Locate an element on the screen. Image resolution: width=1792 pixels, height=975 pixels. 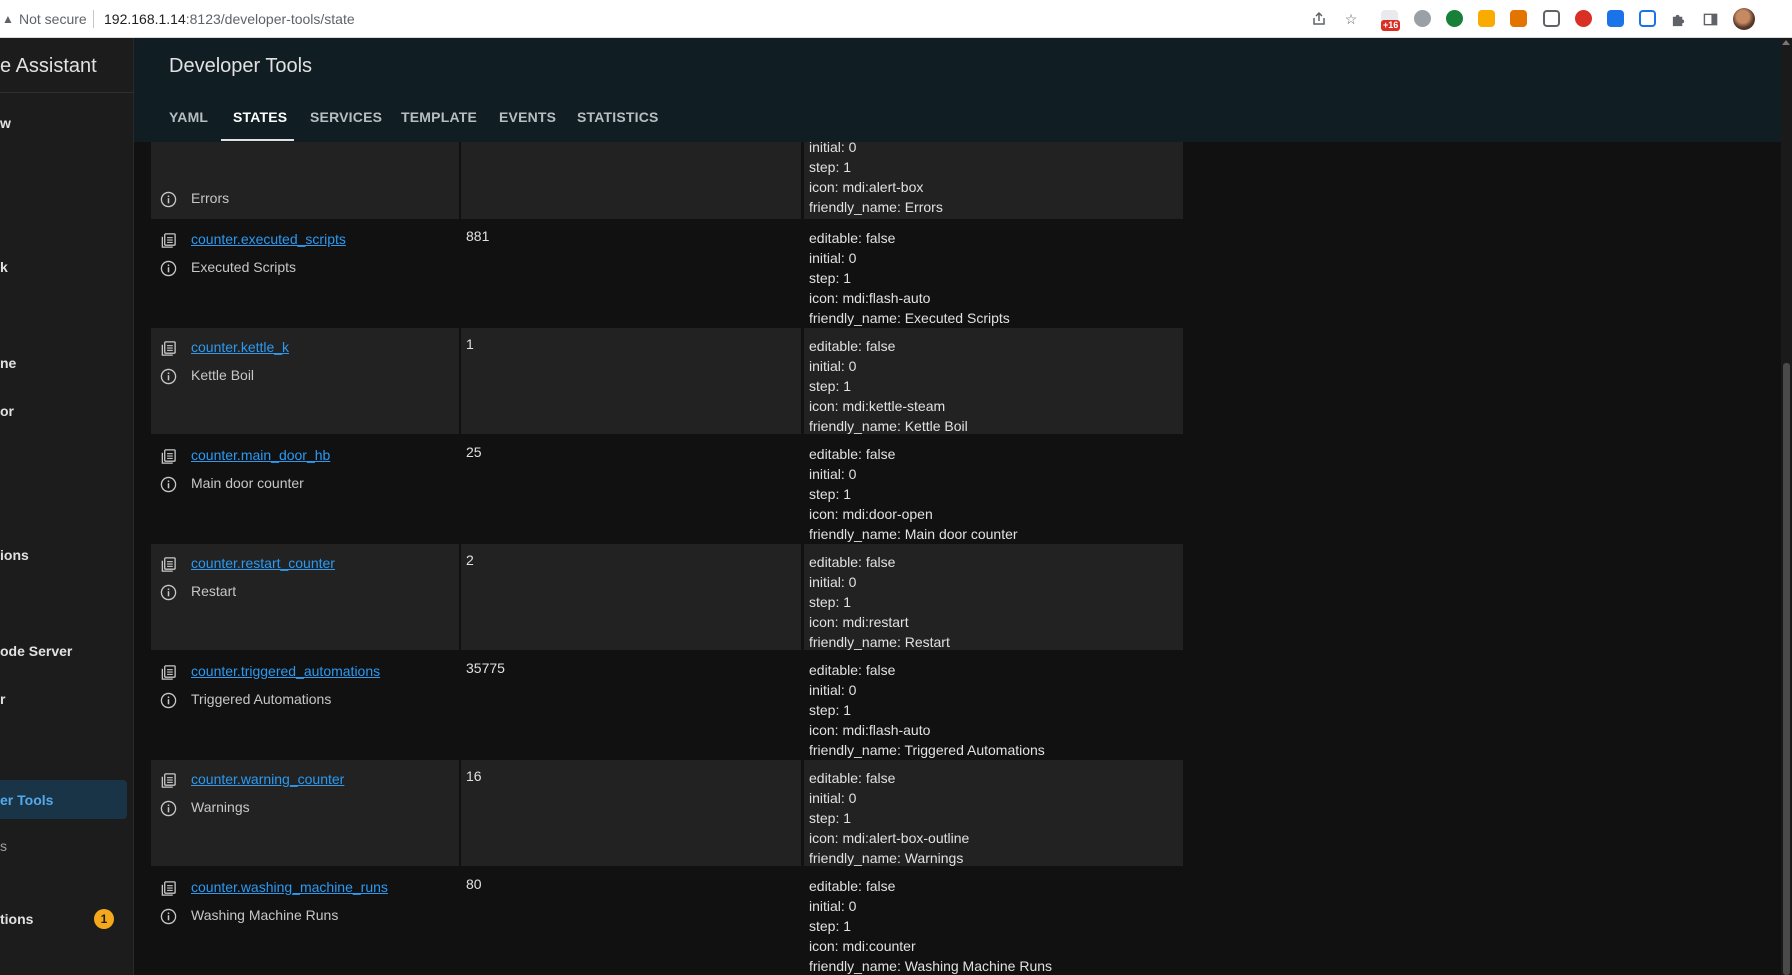
tab-statistics: STATISTICS is located at coordinates (618, 117).